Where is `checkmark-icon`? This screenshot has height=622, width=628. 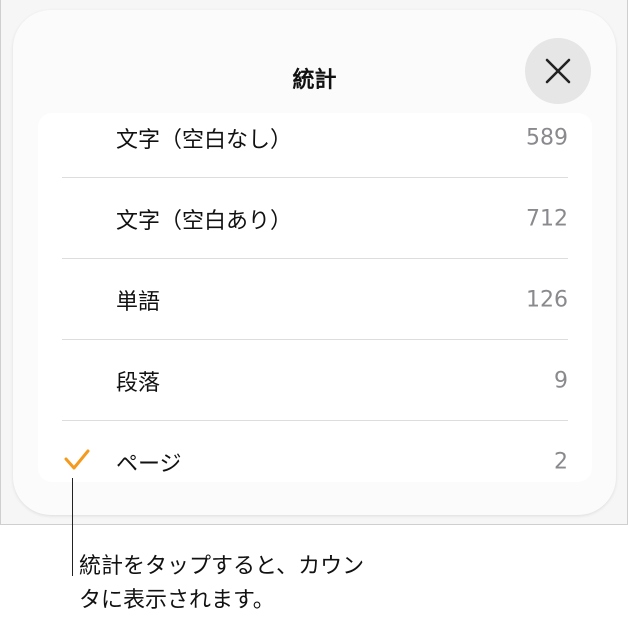
checkmark-icon is located at coordinates (77, 462).